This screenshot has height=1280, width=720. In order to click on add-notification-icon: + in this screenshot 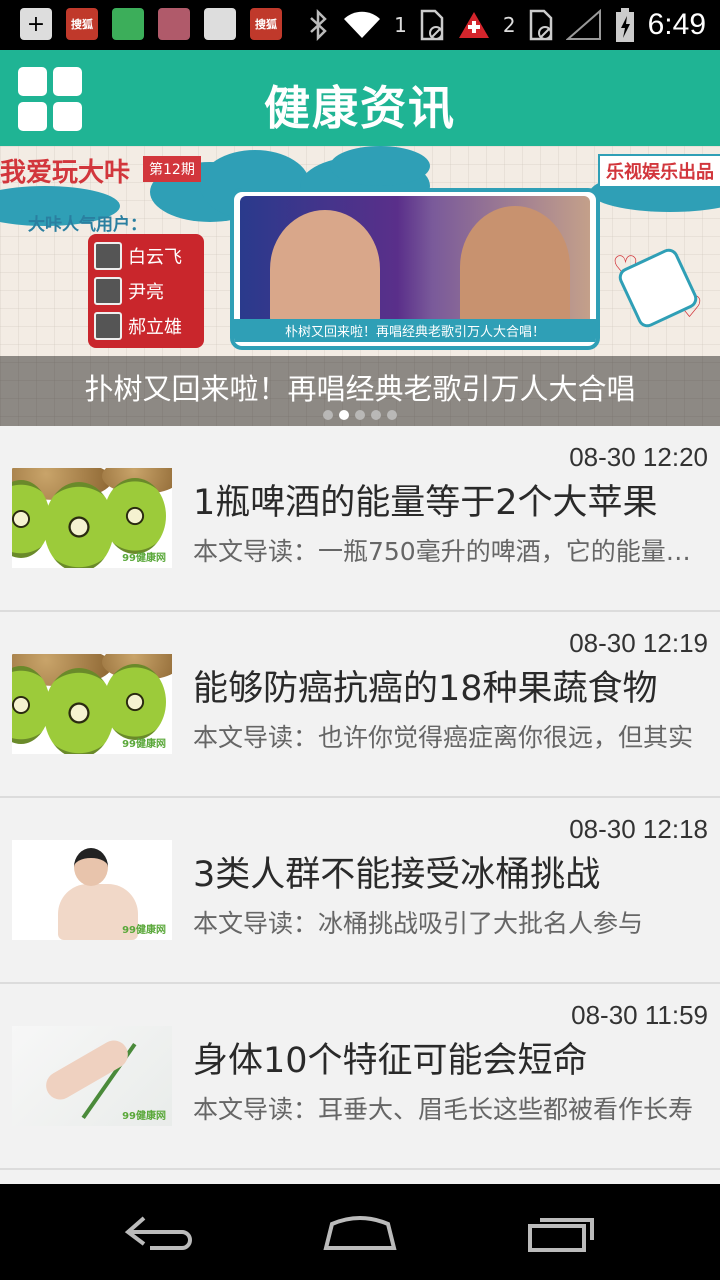, I will do `click(36, 24)`.